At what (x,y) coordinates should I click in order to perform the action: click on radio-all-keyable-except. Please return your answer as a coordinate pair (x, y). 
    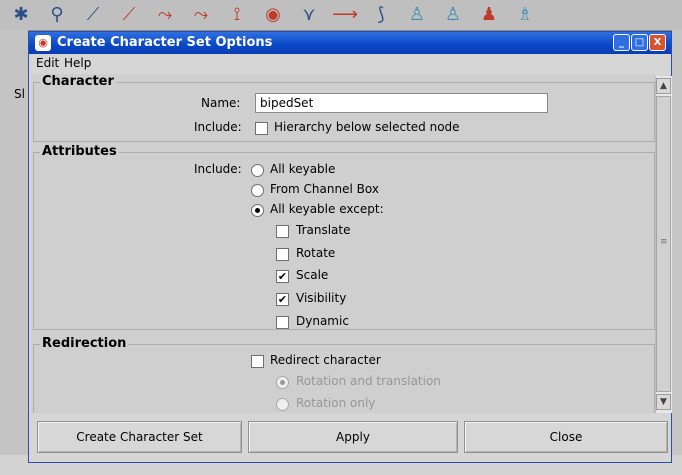
    Looking at the image, I should click on (257, 210).